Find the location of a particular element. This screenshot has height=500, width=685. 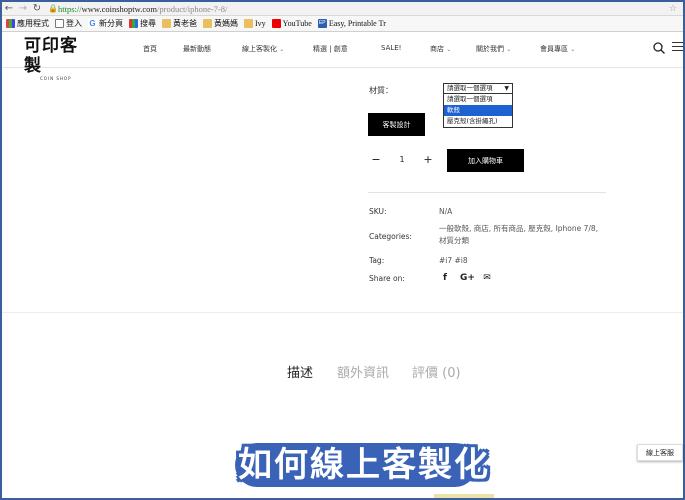

bookmark-folder-ivy: Ivy is located at coordinates (255, 23).